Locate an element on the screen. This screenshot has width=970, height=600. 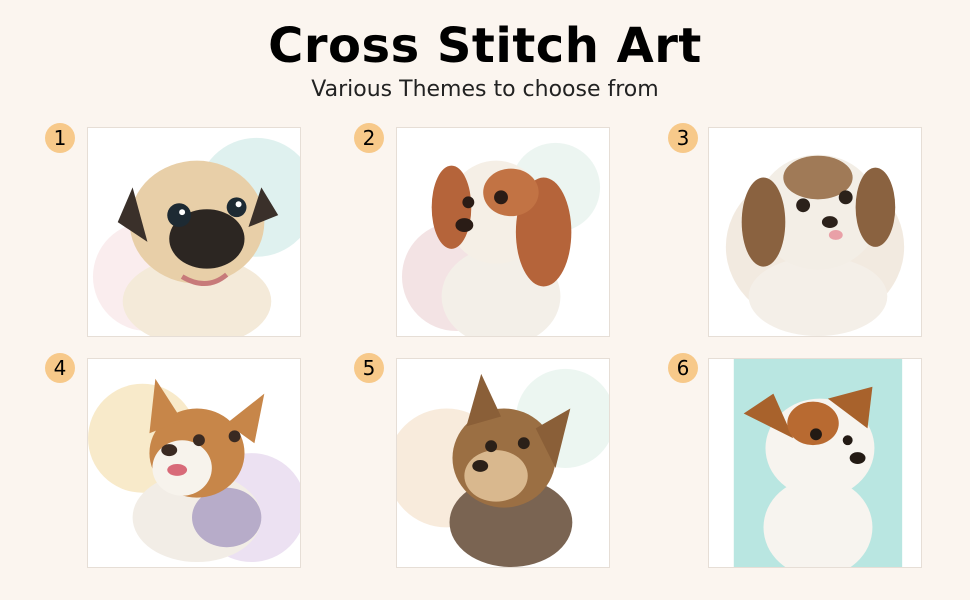
theme-number-badge: 4 is located at coordinates (60, 368).